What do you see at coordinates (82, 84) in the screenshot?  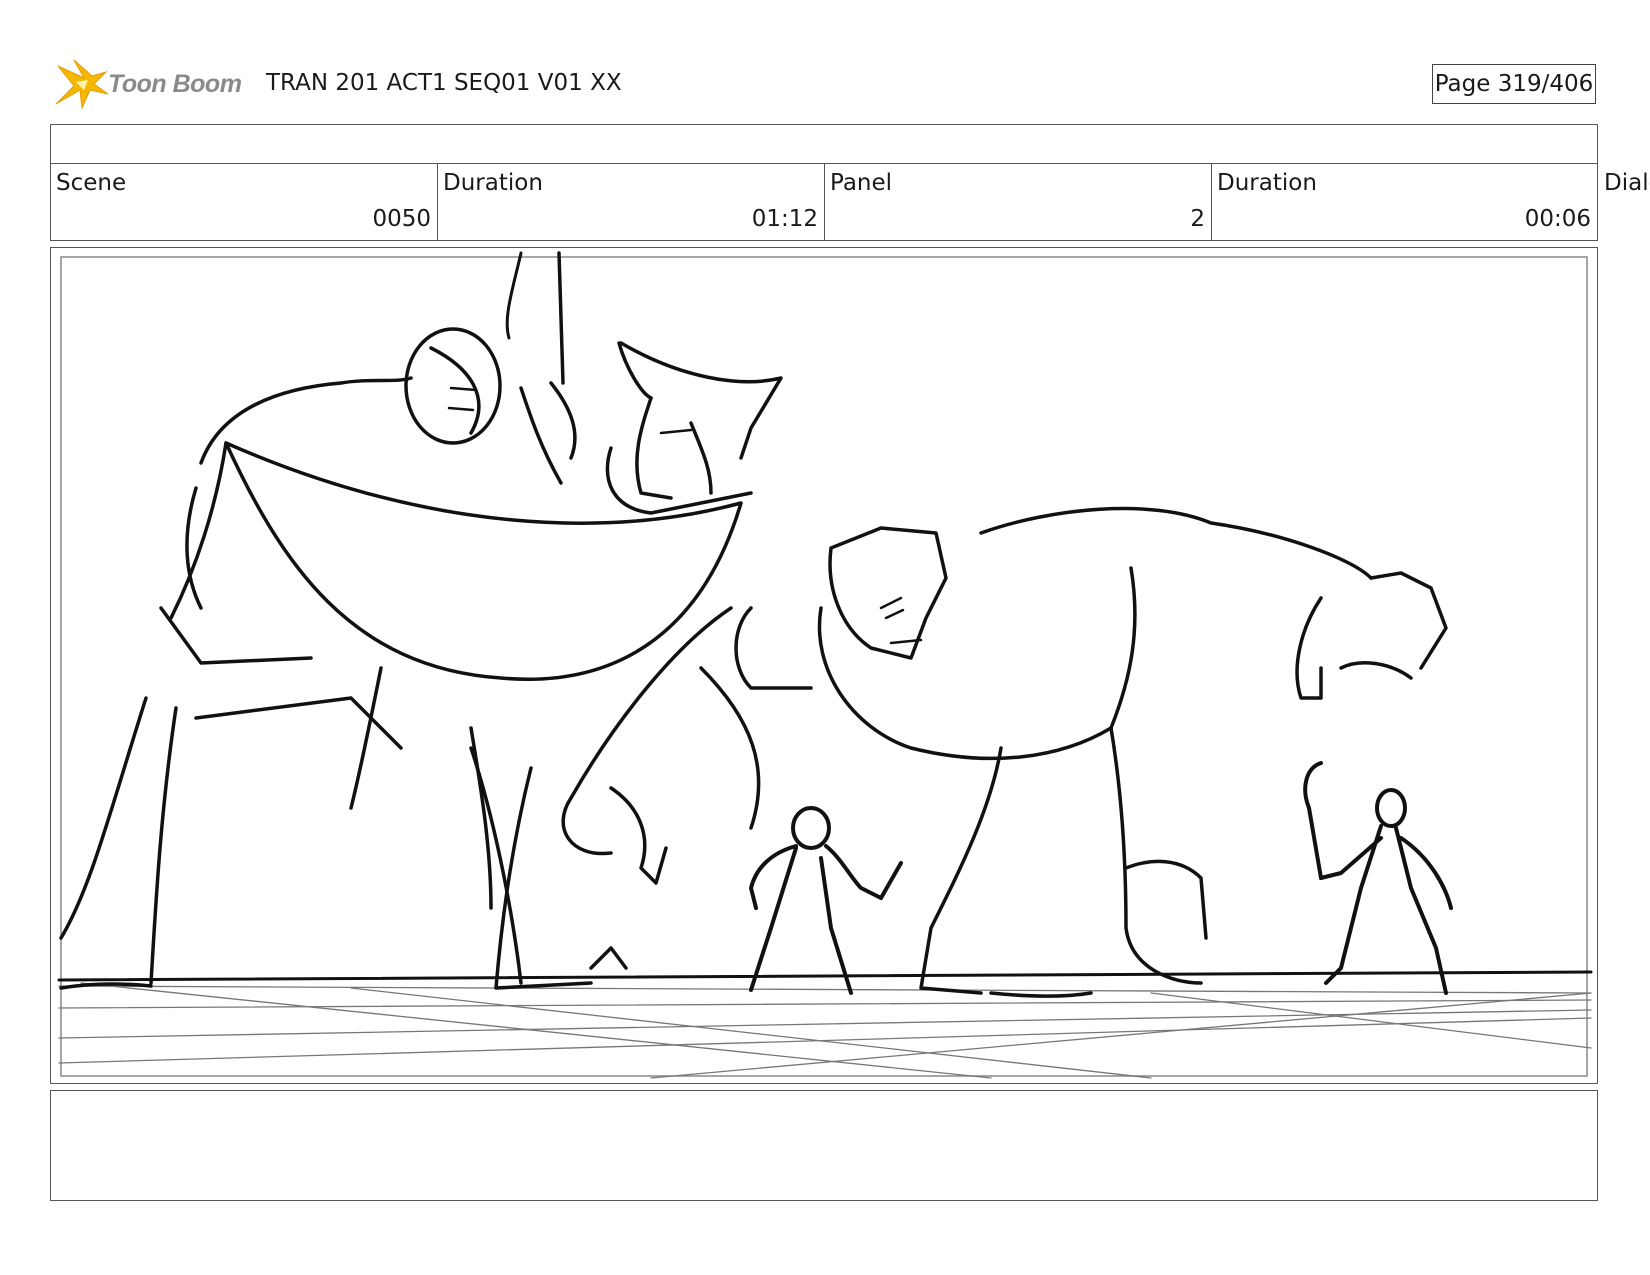 I see `toon-boom-star-icon` at bounding box center [82, 84].